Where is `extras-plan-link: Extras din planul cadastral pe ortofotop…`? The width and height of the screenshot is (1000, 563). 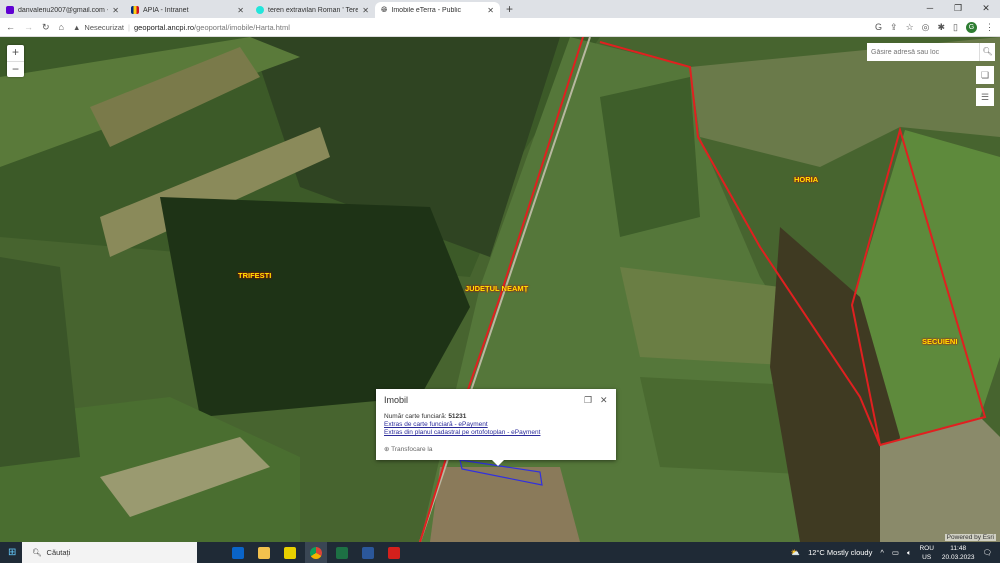 extras-plan-link: Extras din planul cadastral pe ortofotop… is located at coordinates (496, 433).